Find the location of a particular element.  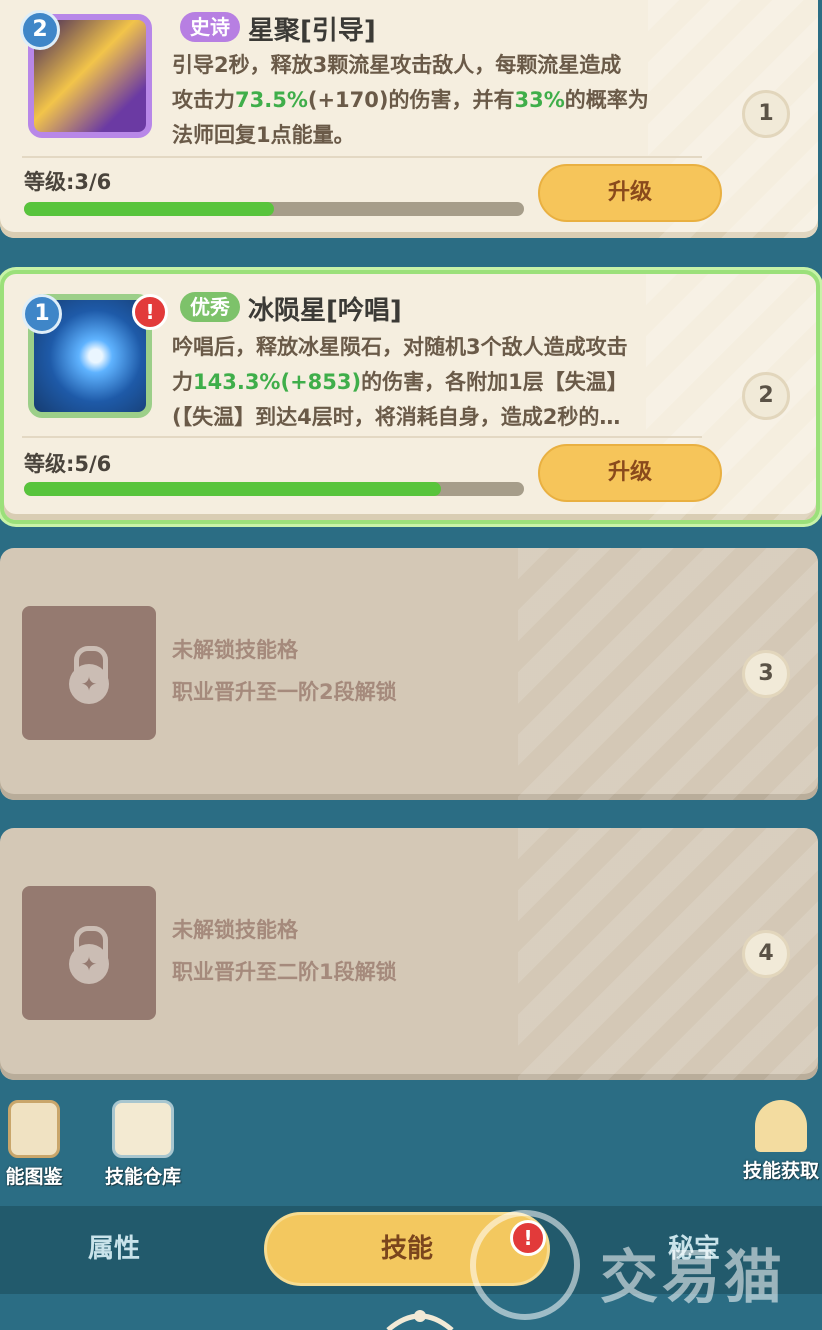

desc-line: 法师回复1点能量。 is located at coordinates (263, 135).